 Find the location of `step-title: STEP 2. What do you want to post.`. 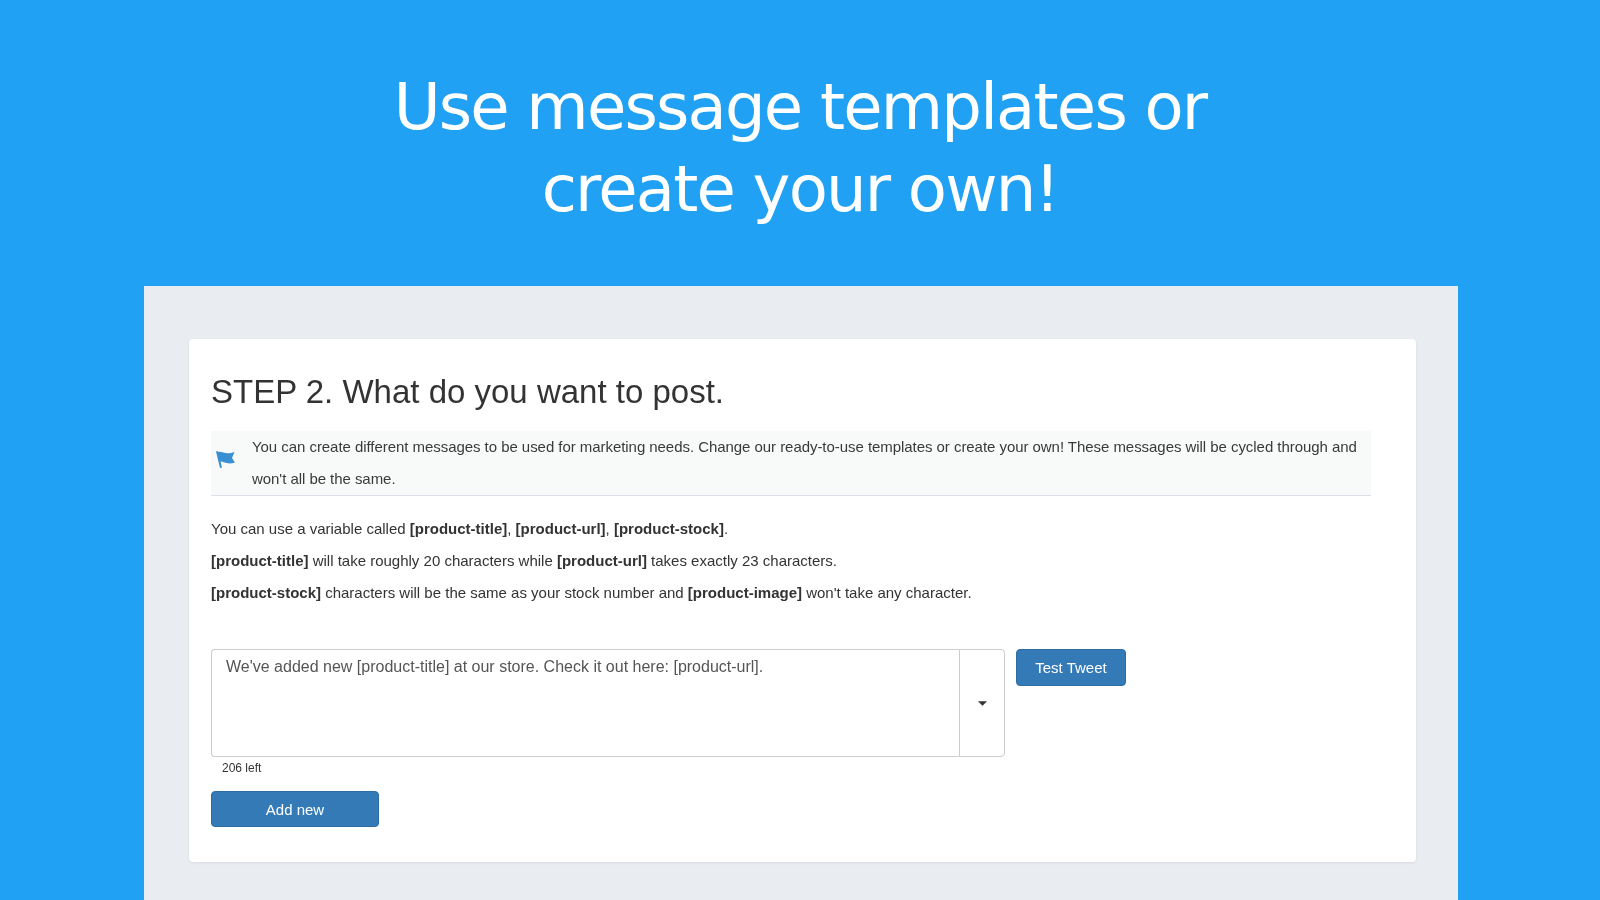

step-title: STEP 2. What do you want to post. is located at coordinates (468, 392).